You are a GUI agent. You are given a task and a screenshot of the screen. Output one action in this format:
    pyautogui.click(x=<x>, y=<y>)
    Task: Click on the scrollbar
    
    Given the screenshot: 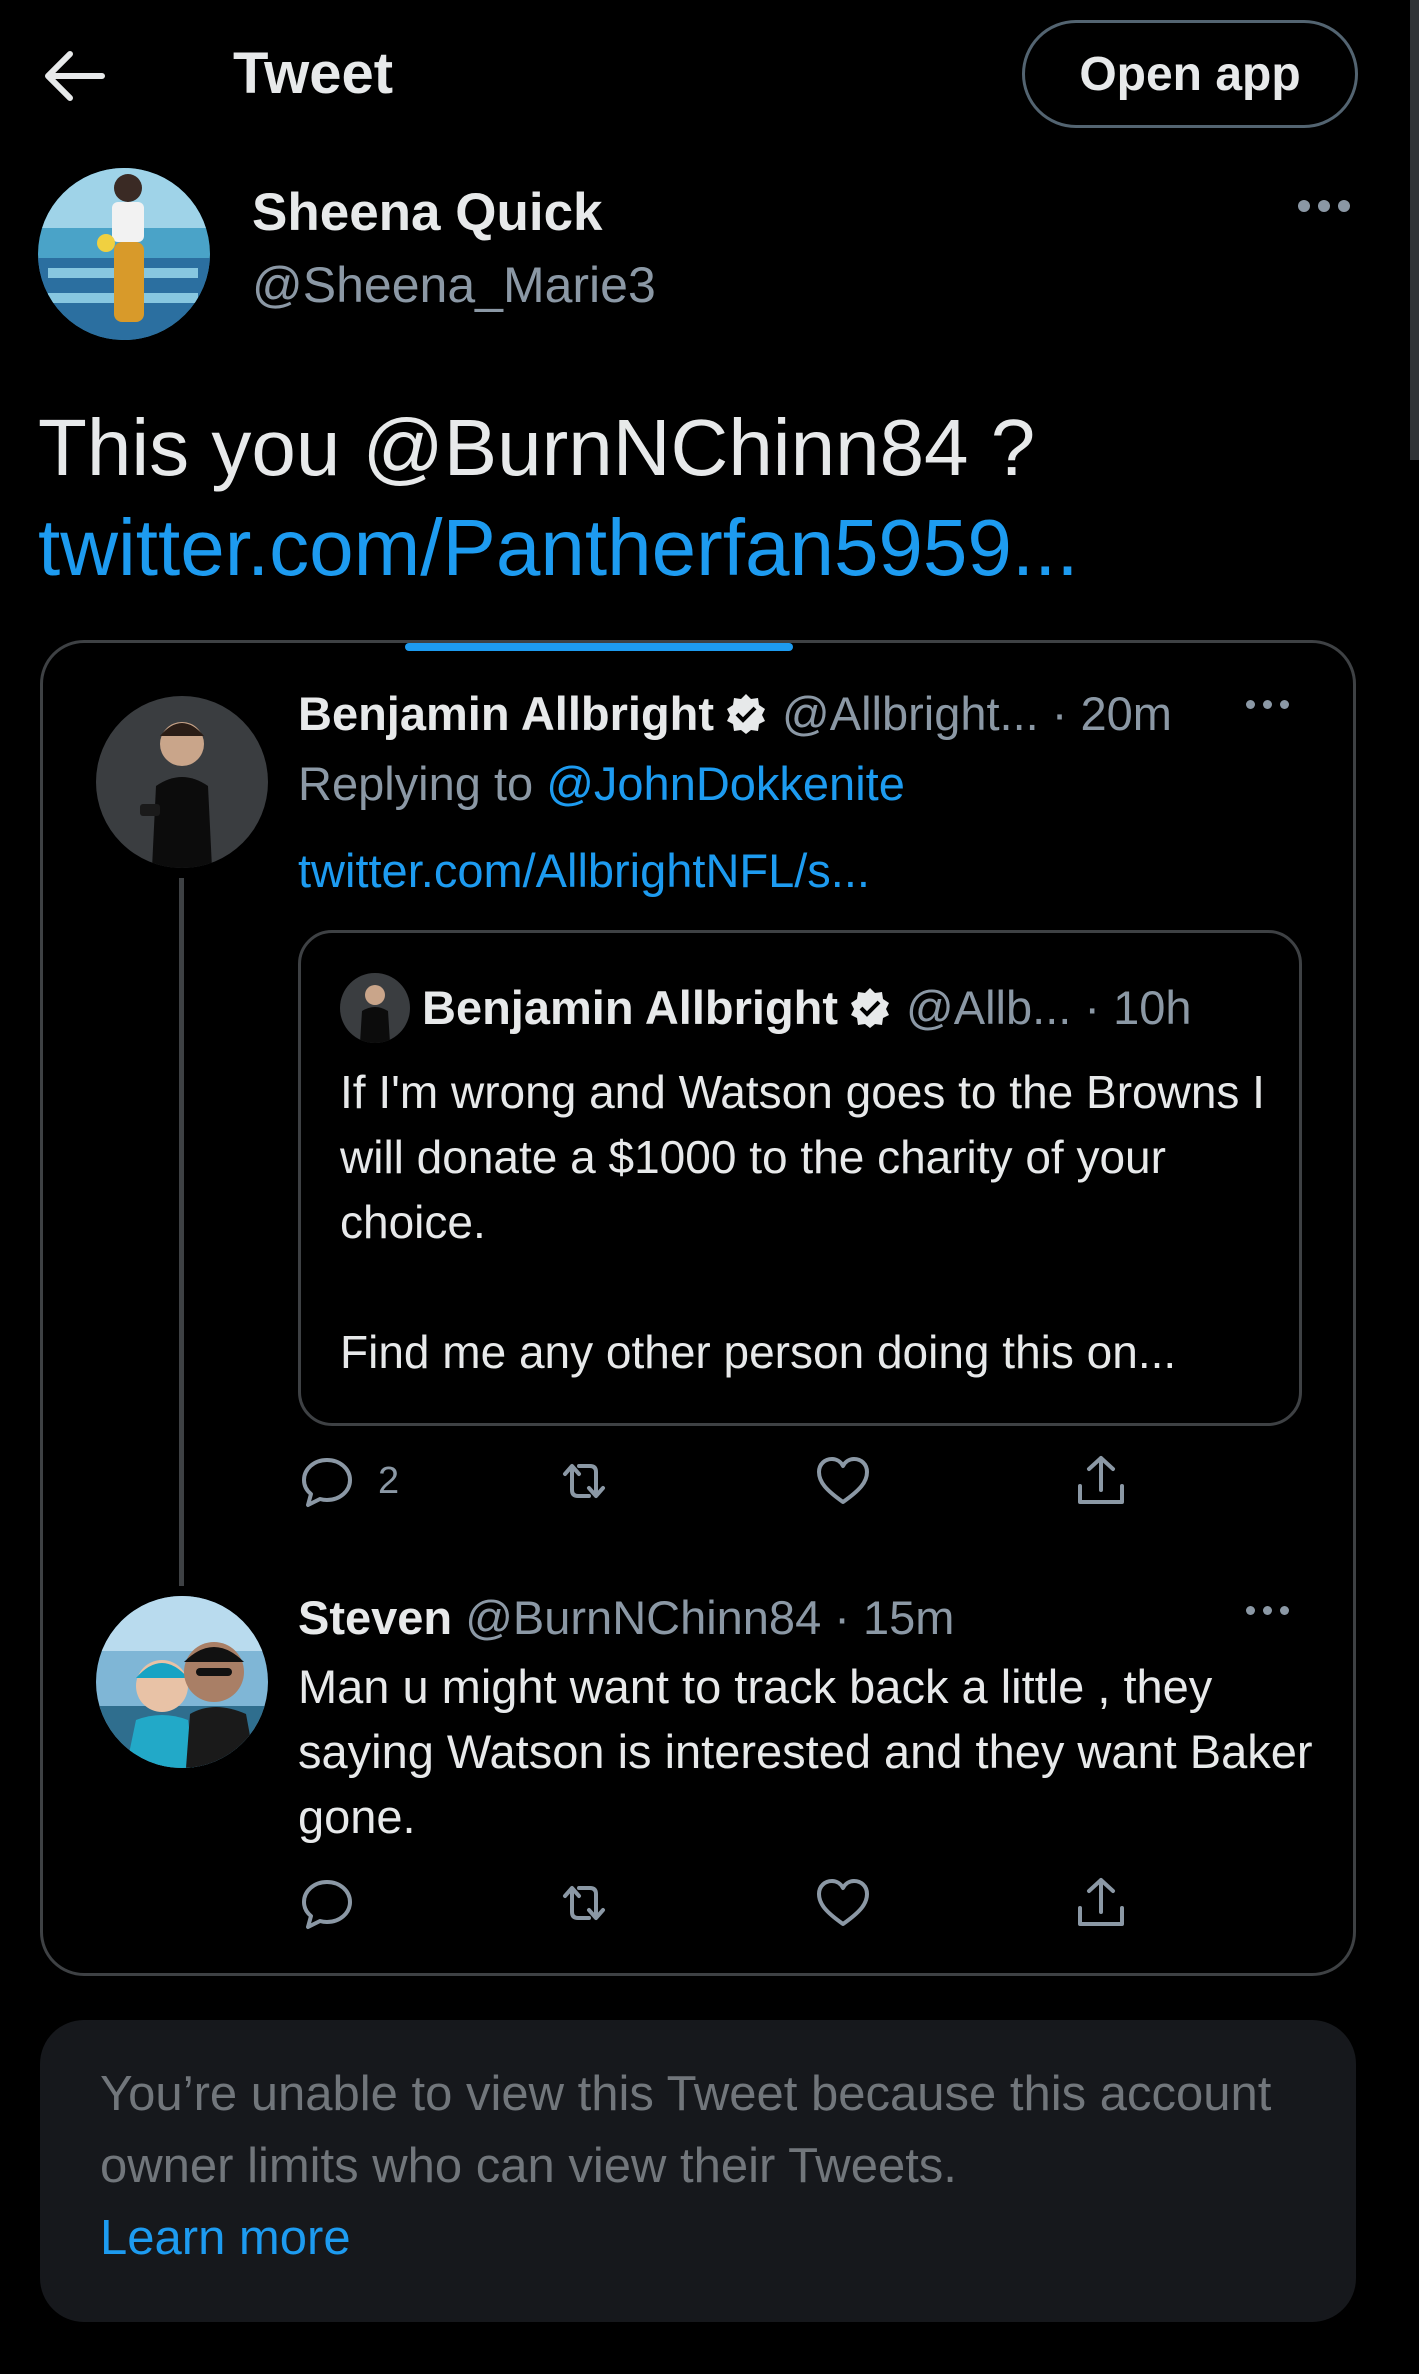 What is the action you would take?
    pyautogui.click(x=1414, y=230)
    